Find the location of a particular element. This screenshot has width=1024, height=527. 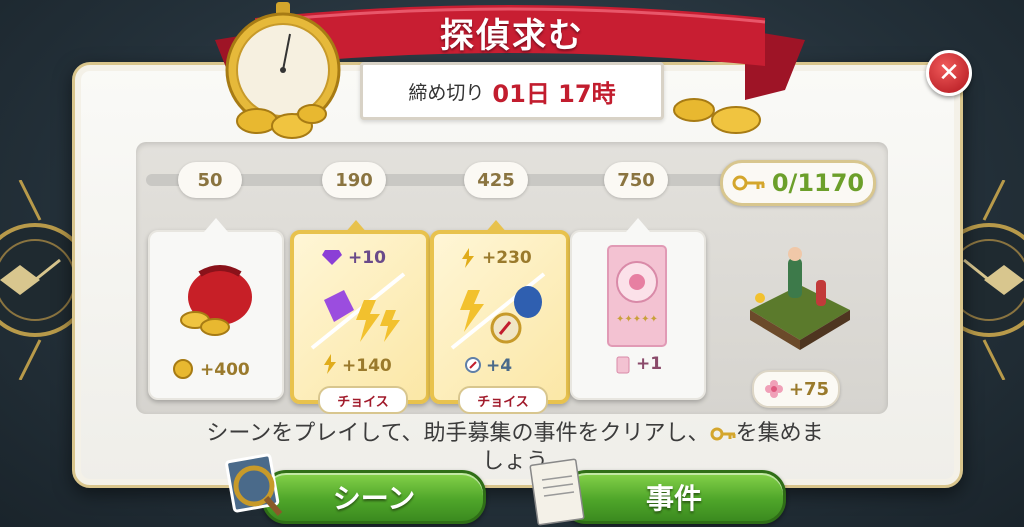

reward-amount: +400 is located at coordinates (225, 370).